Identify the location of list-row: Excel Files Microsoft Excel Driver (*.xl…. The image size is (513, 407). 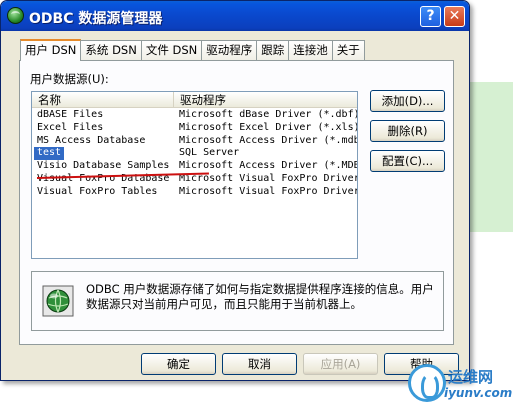
(194, 128).